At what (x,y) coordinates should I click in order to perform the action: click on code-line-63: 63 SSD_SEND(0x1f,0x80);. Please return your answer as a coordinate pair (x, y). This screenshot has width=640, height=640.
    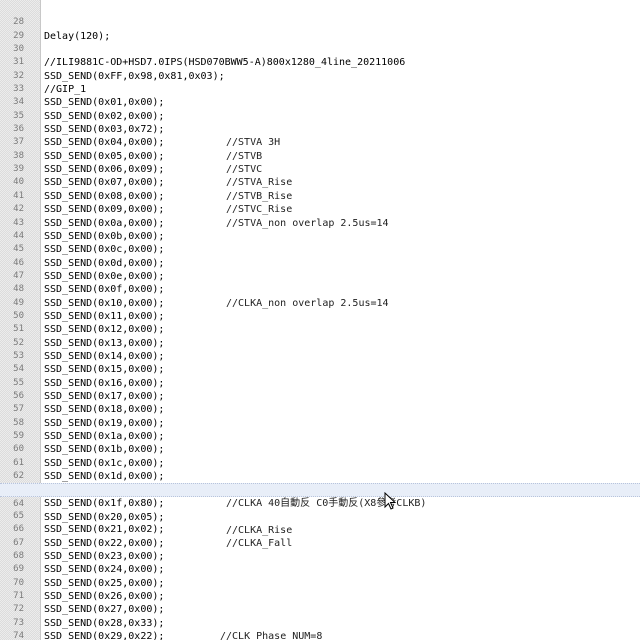
    Looking at the image, I should click on (320, 489).